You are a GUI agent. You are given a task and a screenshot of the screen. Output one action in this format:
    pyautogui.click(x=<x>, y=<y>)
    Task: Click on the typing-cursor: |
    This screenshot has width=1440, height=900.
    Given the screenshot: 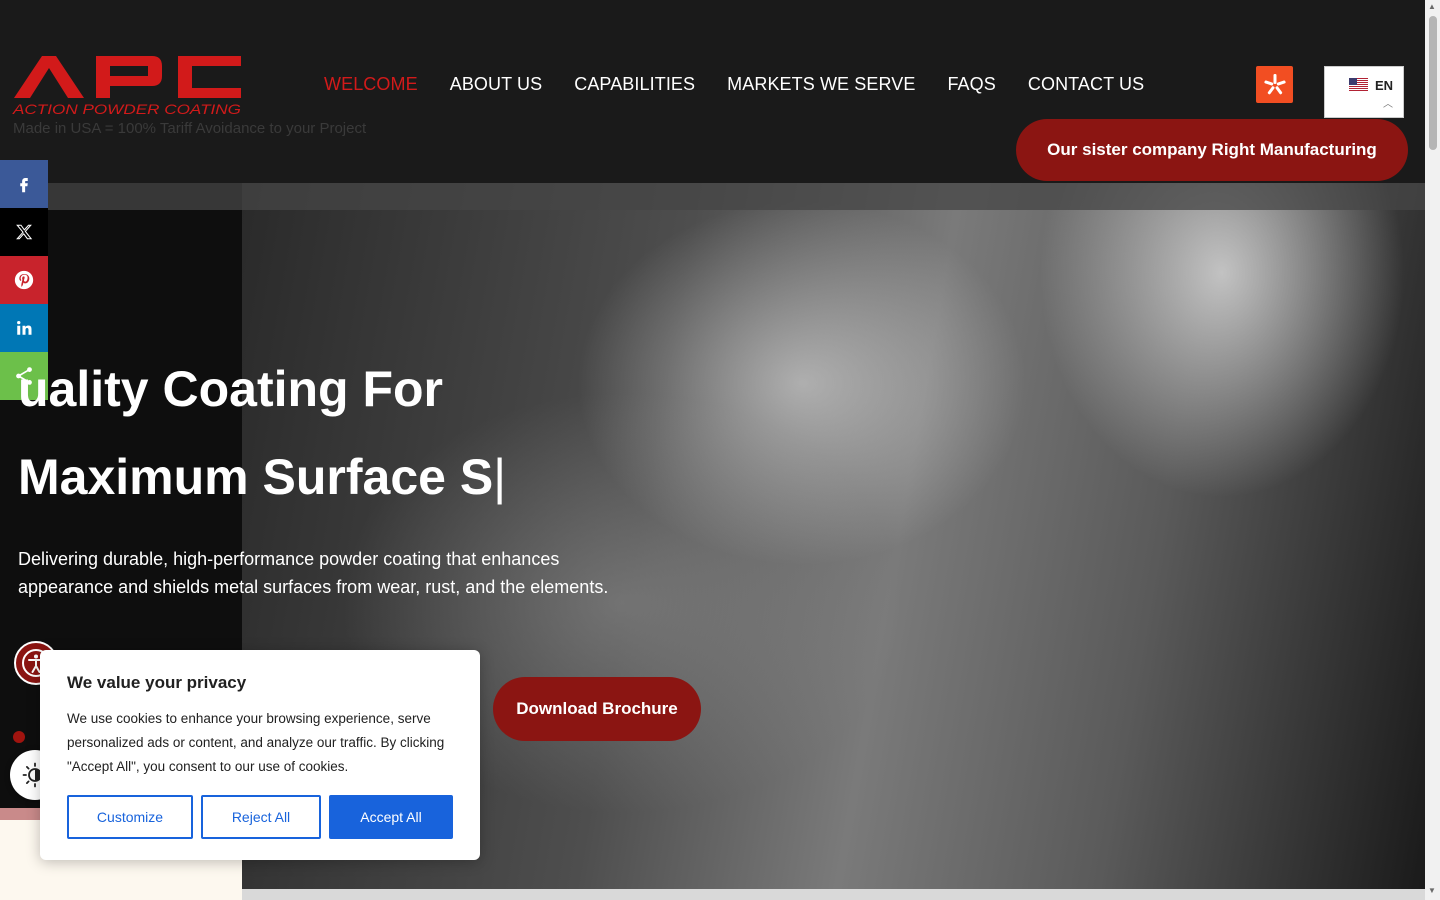 What is the action you would take?
    pyautogui.click(x=500, y=477)
    